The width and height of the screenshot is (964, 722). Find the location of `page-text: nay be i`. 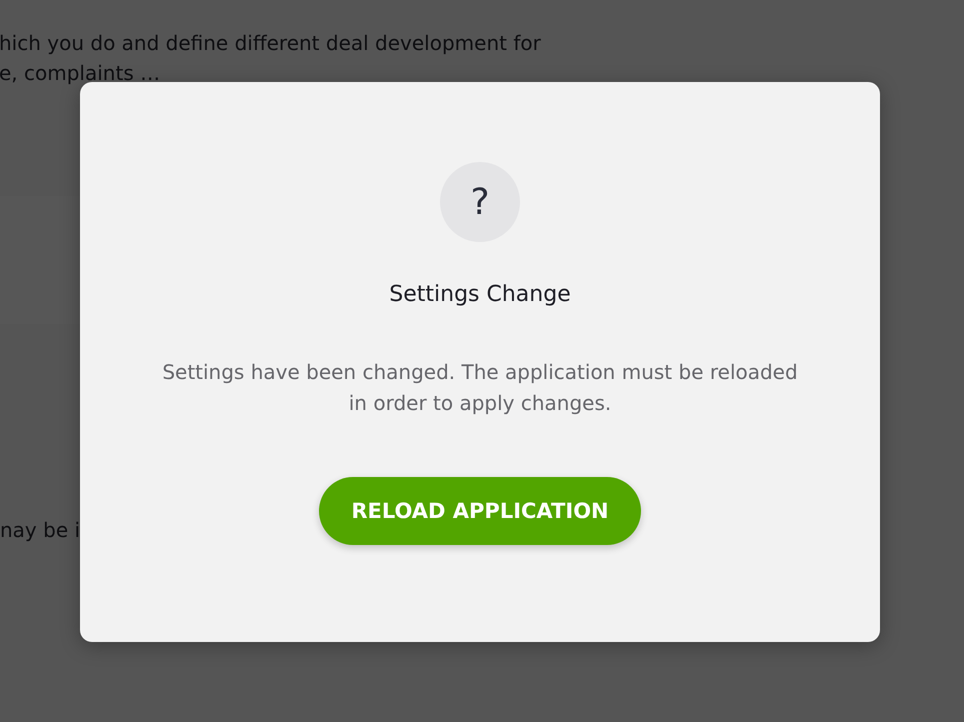

page-text: nay be i is located at coordinates (41, 530).